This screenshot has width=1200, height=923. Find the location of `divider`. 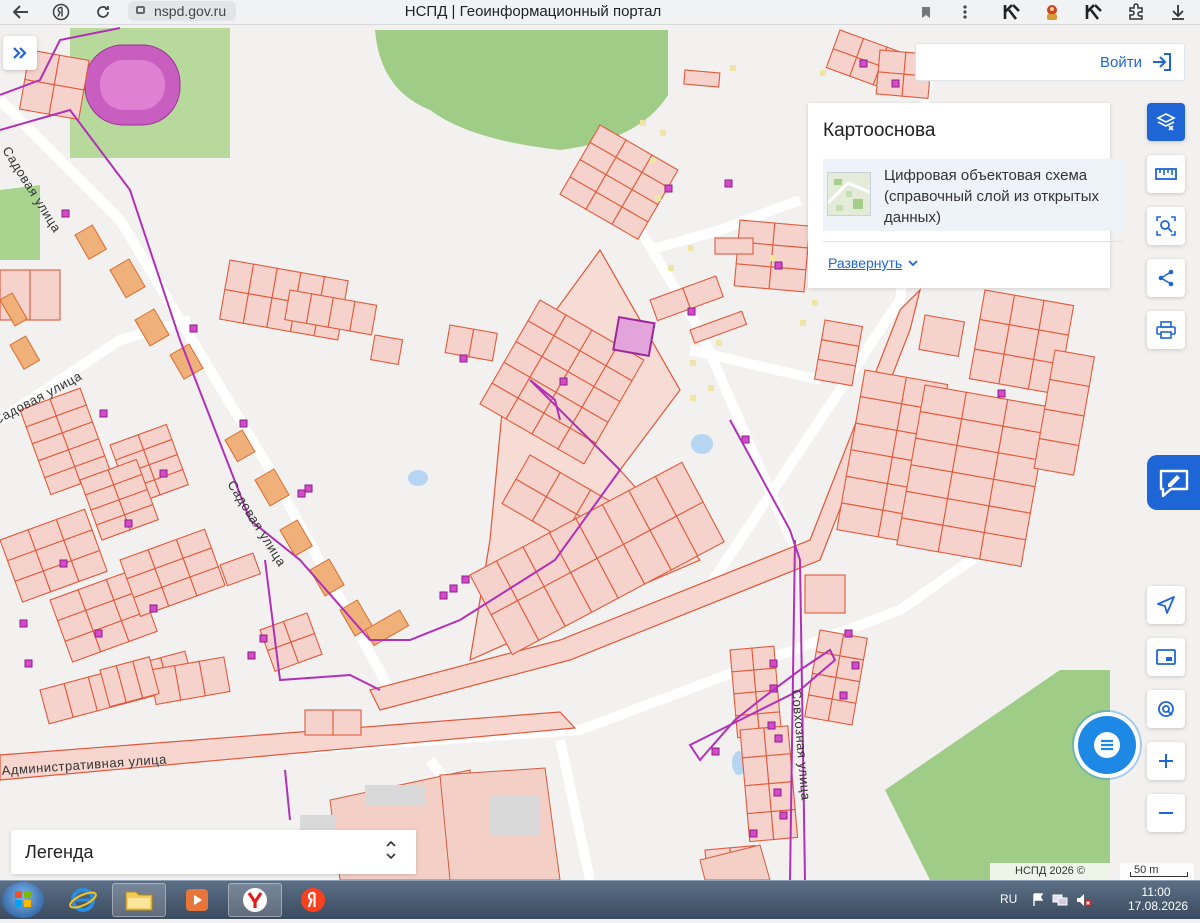

divider is located at coordinates (973, 241).